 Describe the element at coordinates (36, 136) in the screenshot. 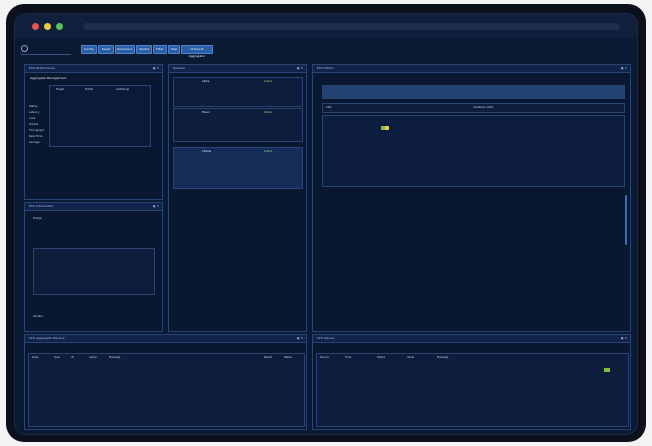

I see `row-label: Peak Time` at that location.